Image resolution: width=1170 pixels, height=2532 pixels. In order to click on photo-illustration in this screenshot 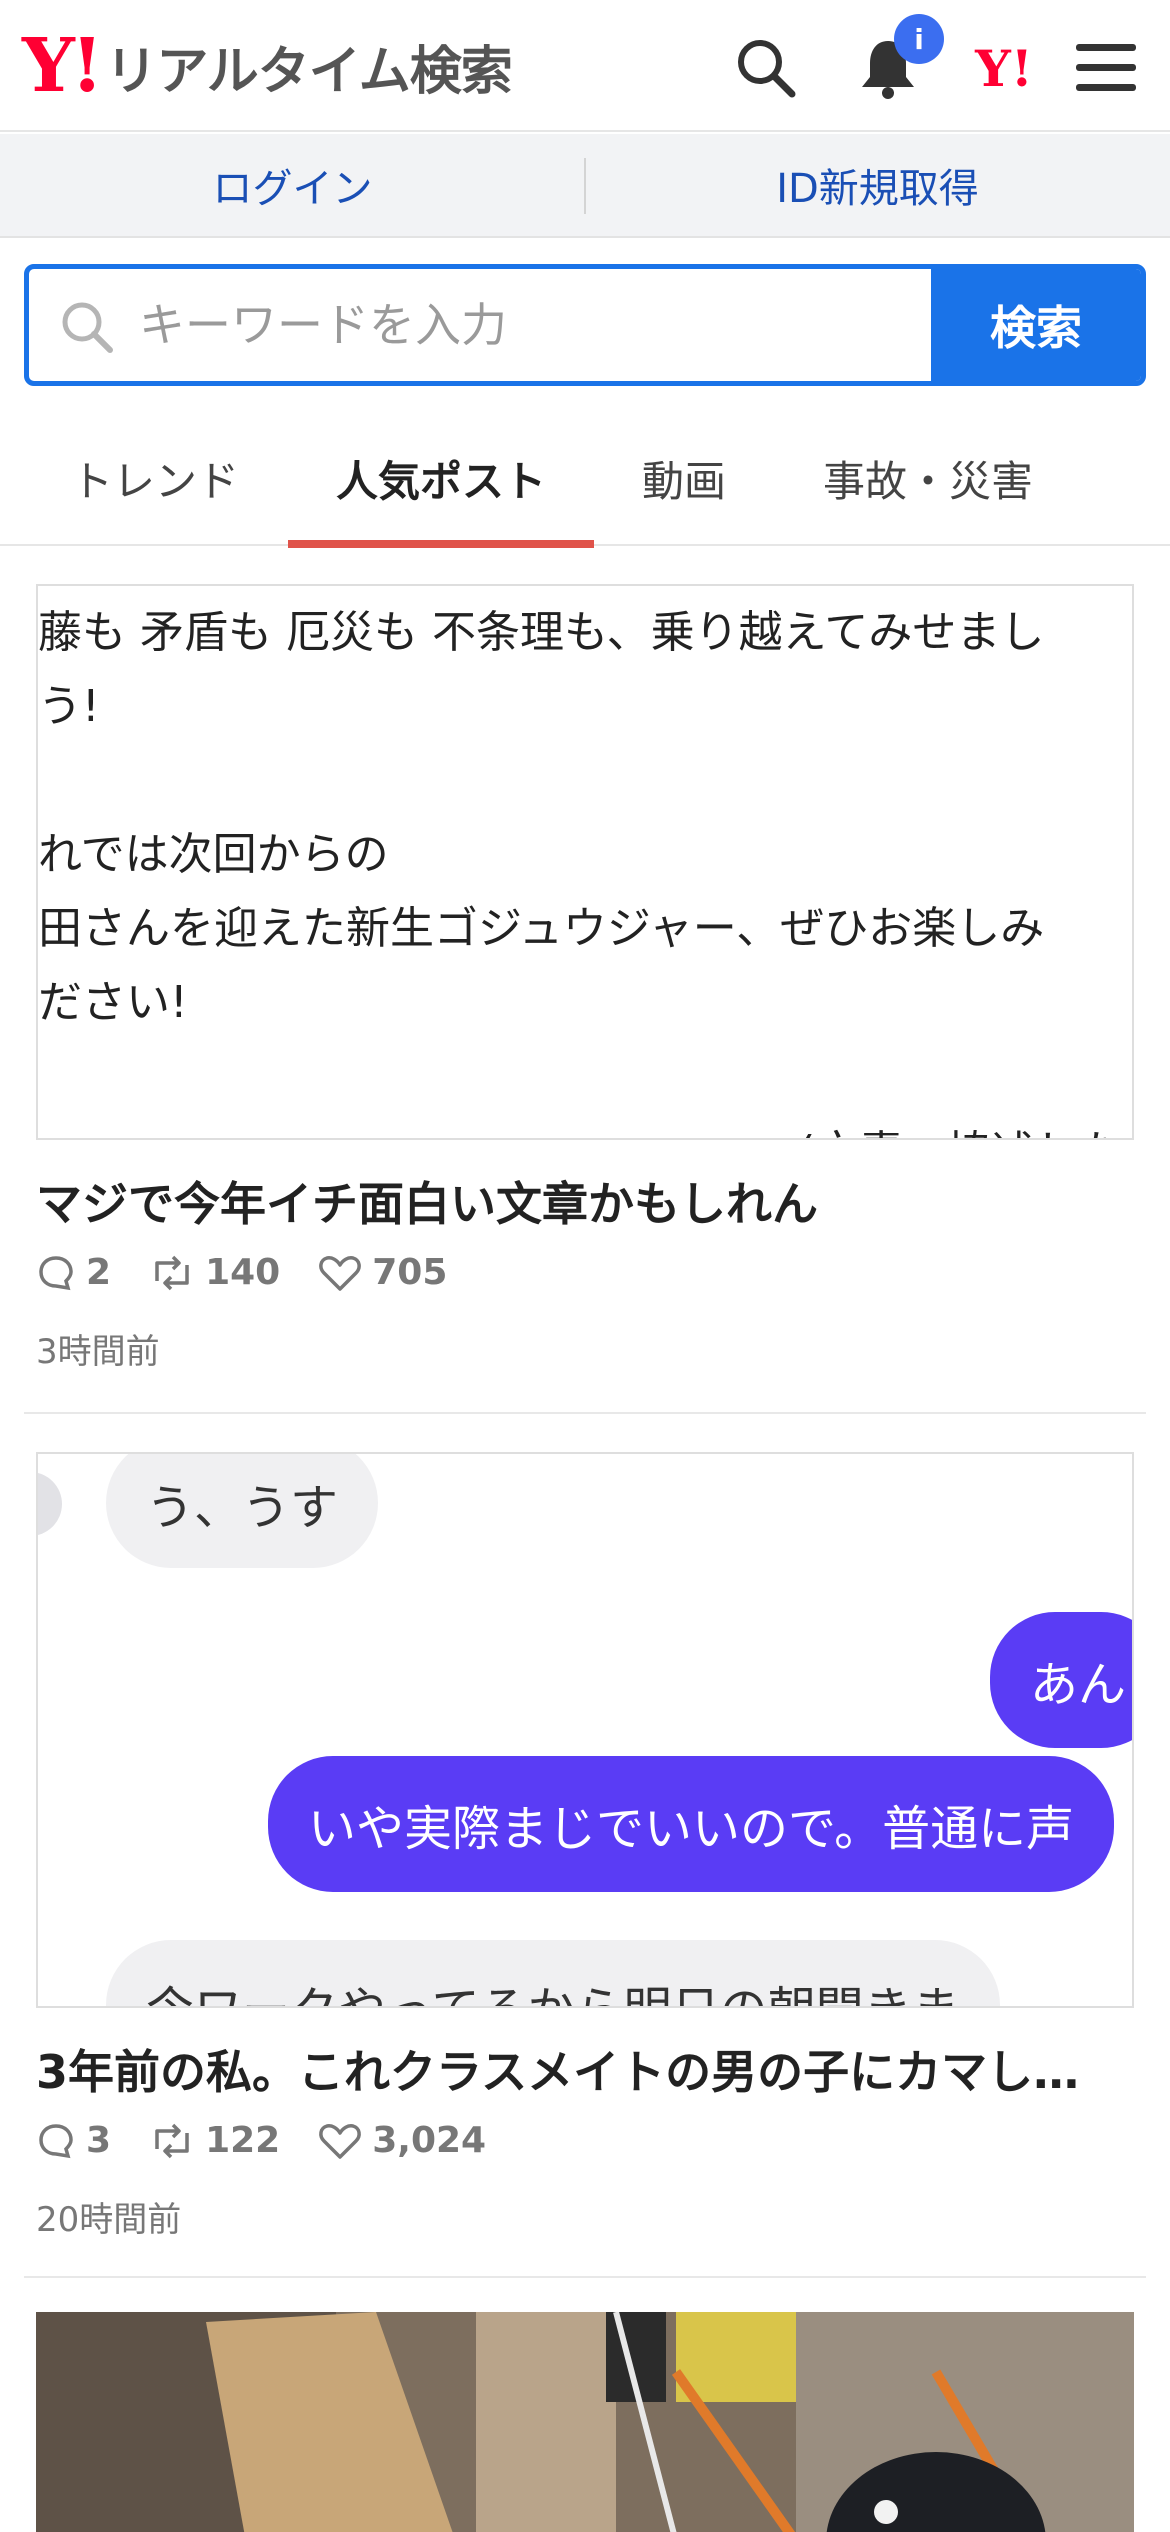, I will do `click(585, 2422)`.